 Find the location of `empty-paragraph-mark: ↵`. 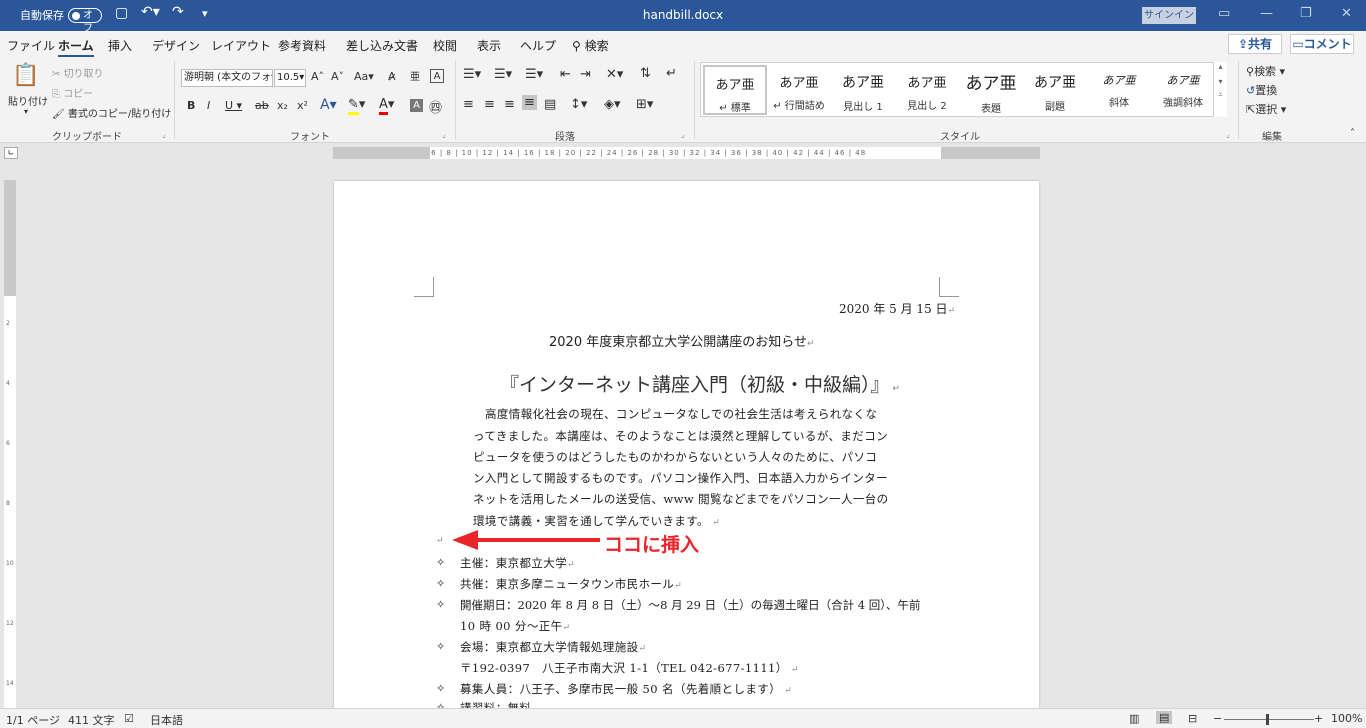

empty-paragraph-mark: ↵ is located at coordinates (440, 541).